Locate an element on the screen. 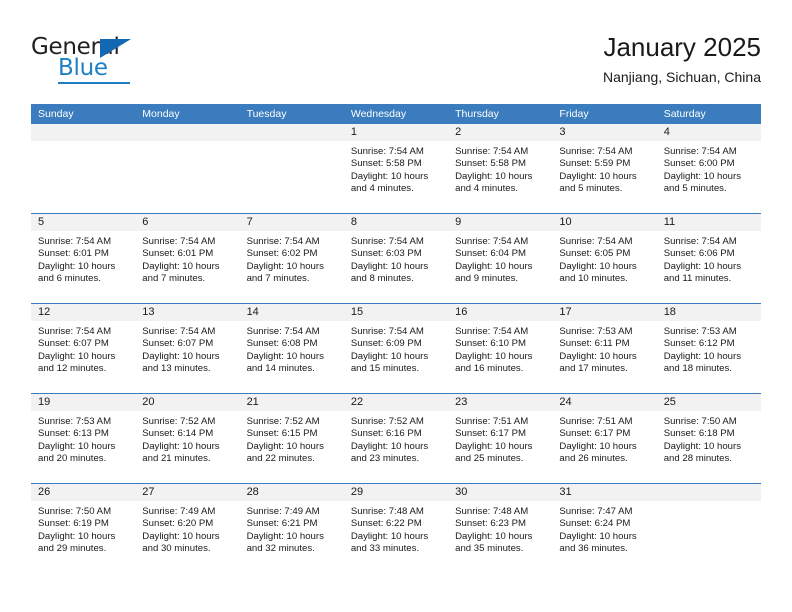 Image resolution: width=792 pixels, height=612 pixels. sunset-text: Sunset: 6:07 PM is located at coordinates (178, 344).